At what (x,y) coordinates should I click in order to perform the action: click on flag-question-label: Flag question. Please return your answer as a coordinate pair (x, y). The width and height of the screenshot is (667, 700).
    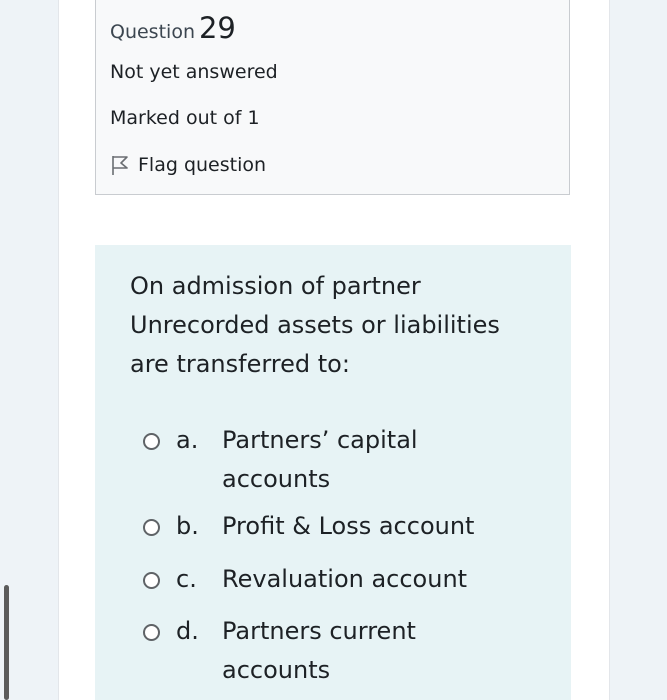
    Looking at the image, I should click on (202, 165).